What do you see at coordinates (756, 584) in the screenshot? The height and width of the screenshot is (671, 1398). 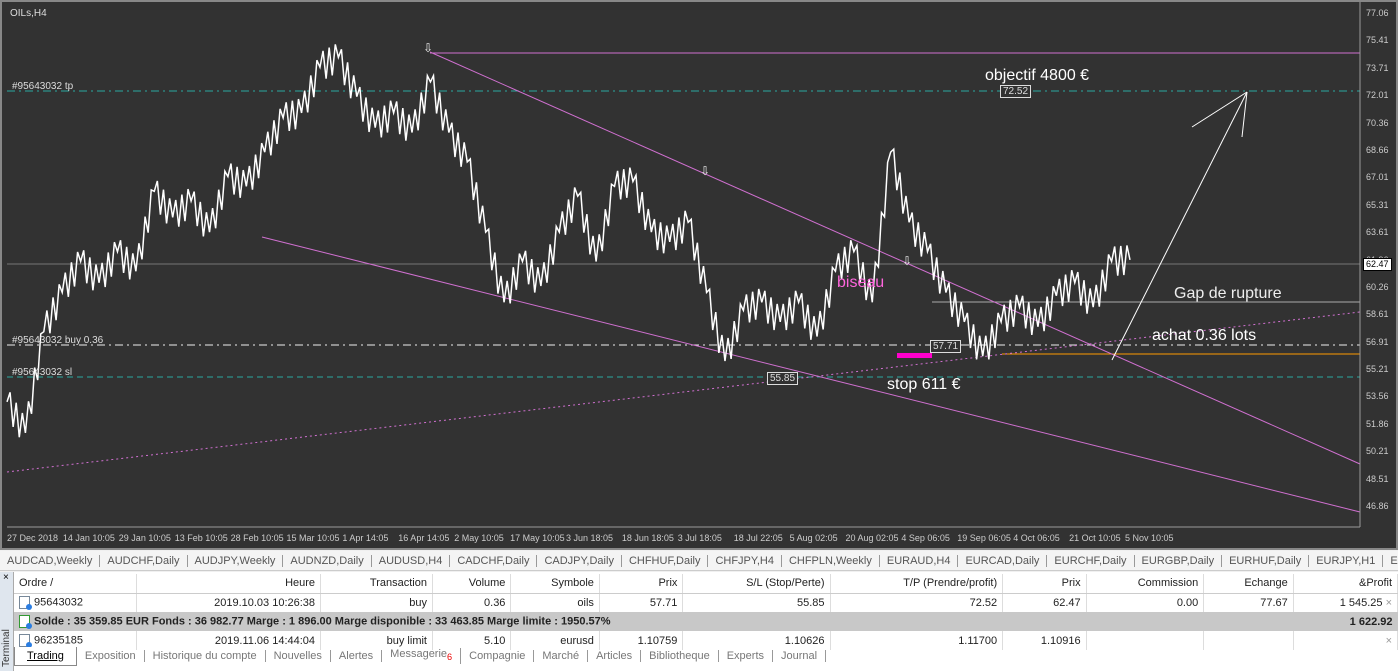 I see `column-header: S/L (Stop/Perte)` at bounding box center [756, 584].